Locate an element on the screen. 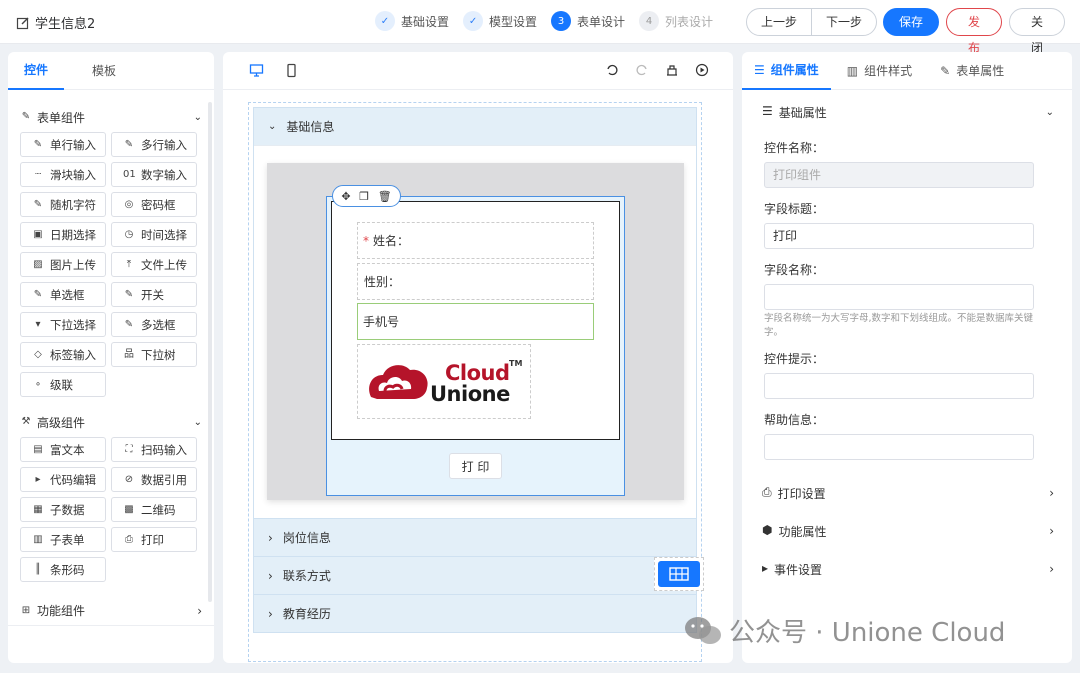  function-props-row: ⬢ 功能属性 › is located at coordinates (907, 531).